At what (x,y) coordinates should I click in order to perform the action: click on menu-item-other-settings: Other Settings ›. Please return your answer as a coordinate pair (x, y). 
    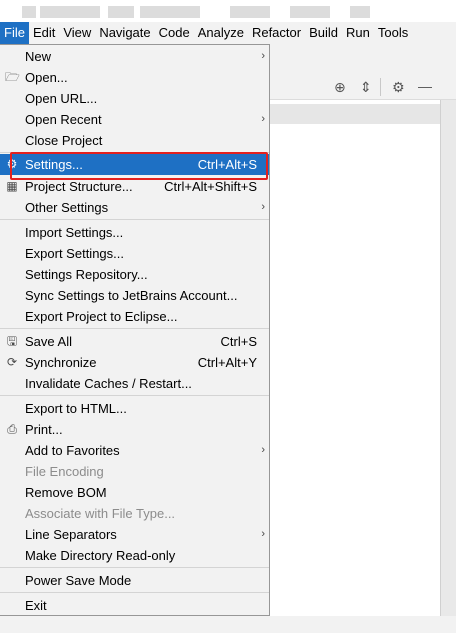
    Looking at the image, I should click on (134, 207).